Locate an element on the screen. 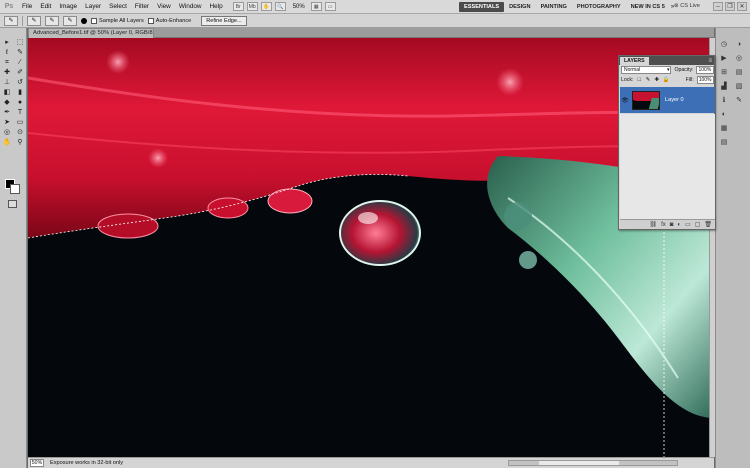  hand-tool-icon: ✋ is located at coordinates (7, 142).